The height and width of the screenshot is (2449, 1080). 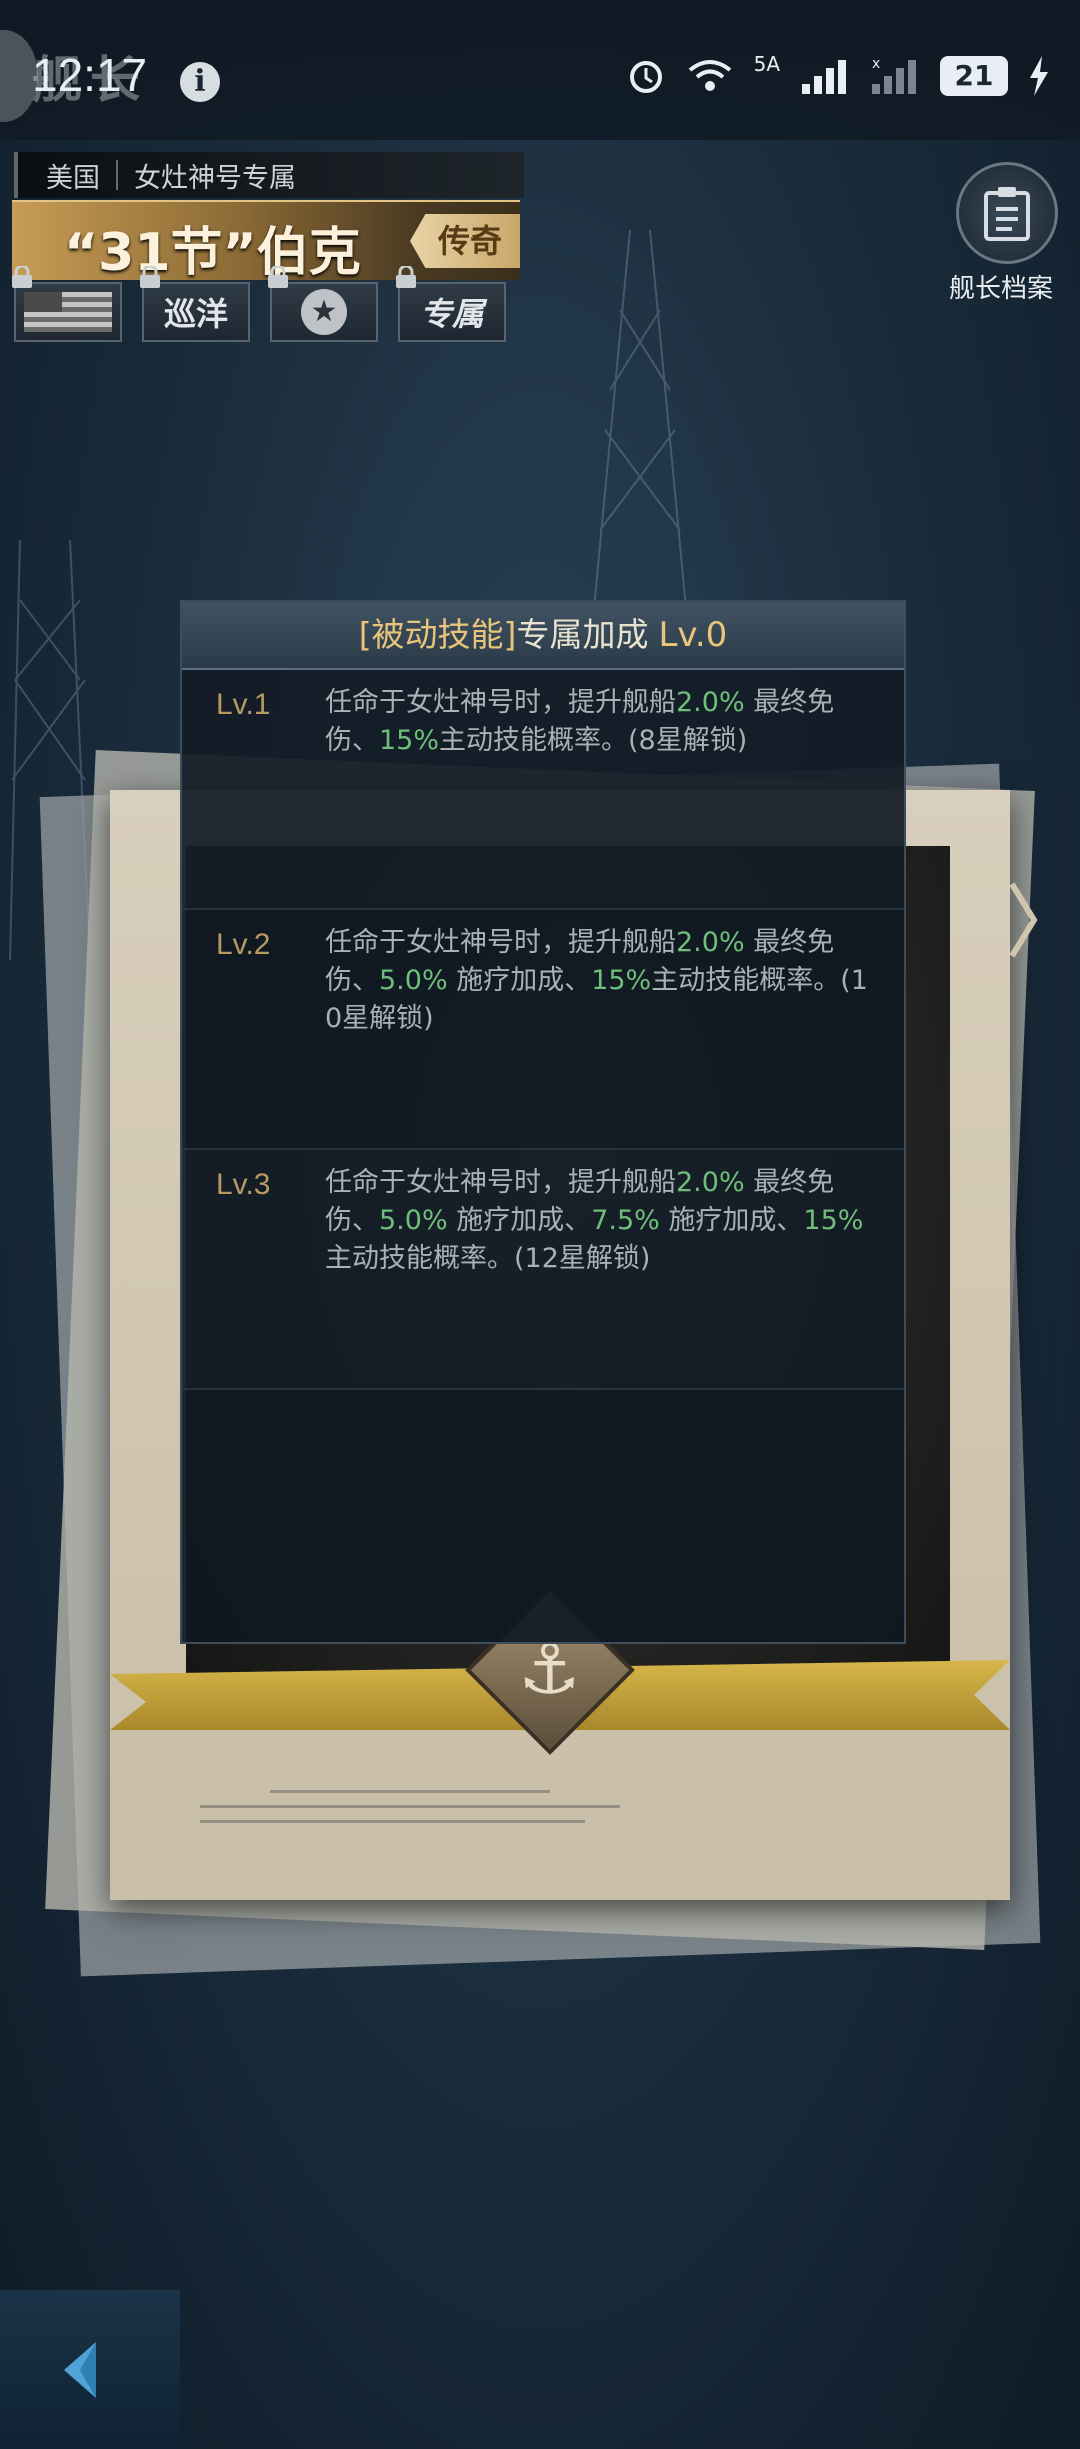 What do you see at coordinates (200, 82) in the screenshot?
I see `info-icon: i` at bounding box center [200, 82].